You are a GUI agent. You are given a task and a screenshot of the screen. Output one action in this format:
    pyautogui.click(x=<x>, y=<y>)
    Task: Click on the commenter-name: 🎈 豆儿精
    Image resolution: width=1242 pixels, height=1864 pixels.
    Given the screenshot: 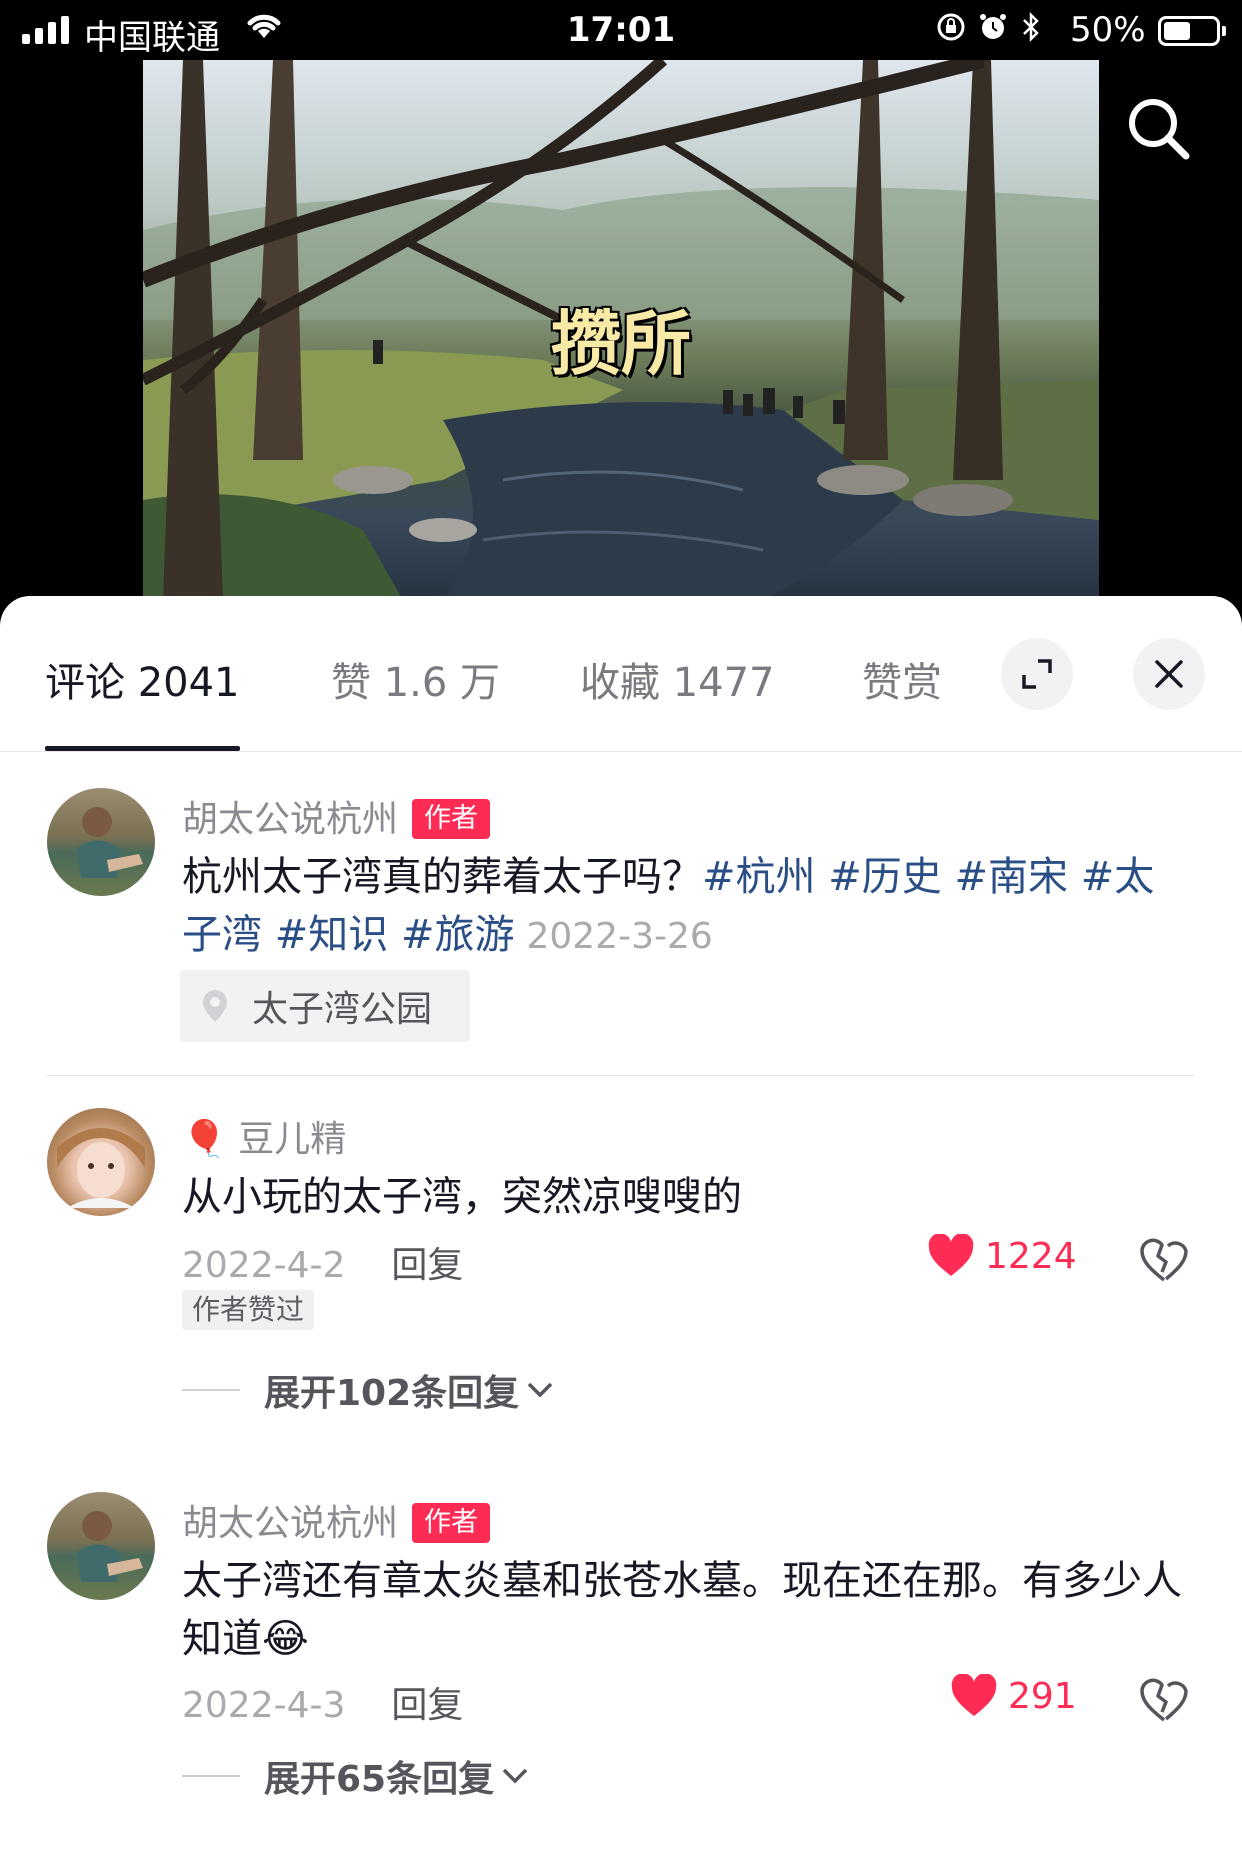 What is the action you would take?
    pyautogui.click(x=264, y=1136)
    